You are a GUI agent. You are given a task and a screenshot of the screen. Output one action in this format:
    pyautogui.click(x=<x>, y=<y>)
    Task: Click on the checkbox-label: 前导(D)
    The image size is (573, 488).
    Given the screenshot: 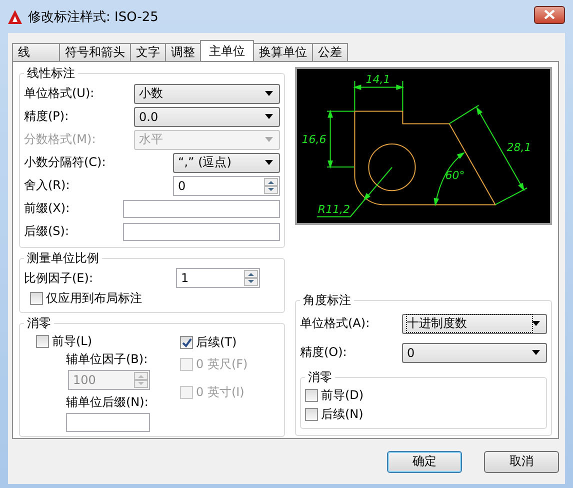 What is the action you would take?
    pyautogui.click(x=342, y=395)
    